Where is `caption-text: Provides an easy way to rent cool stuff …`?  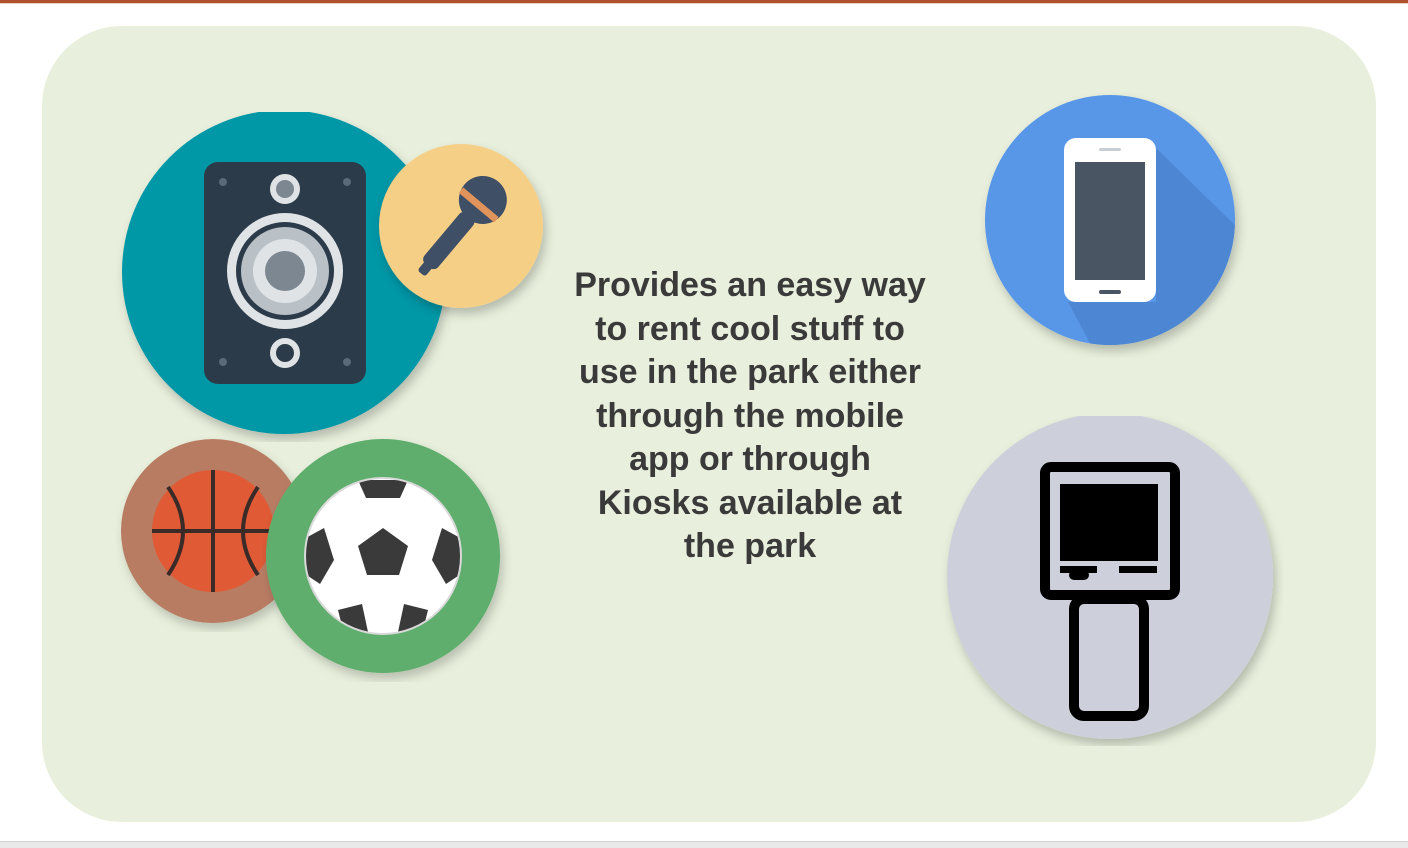
caption-text: Provides an easy way to rent cool stuff … is located at coordinates (750, 415).